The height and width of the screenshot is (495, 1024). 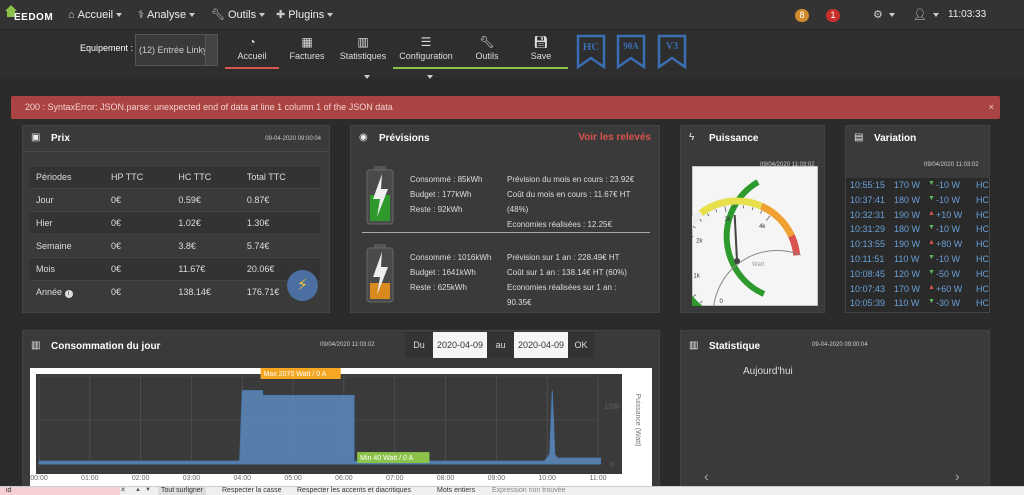 What do you see at coordinates (868, 214) in the screenshot?
I see `variation-time: 10:32:31` at bounding box center [868, 214].